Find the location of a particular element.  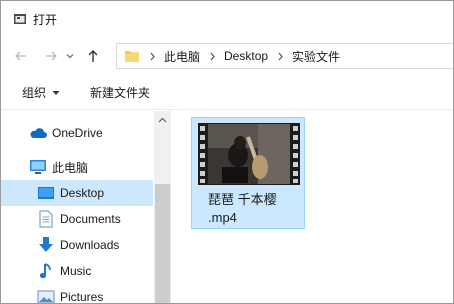

scroll-up-button is located at coordinates (162, 119).